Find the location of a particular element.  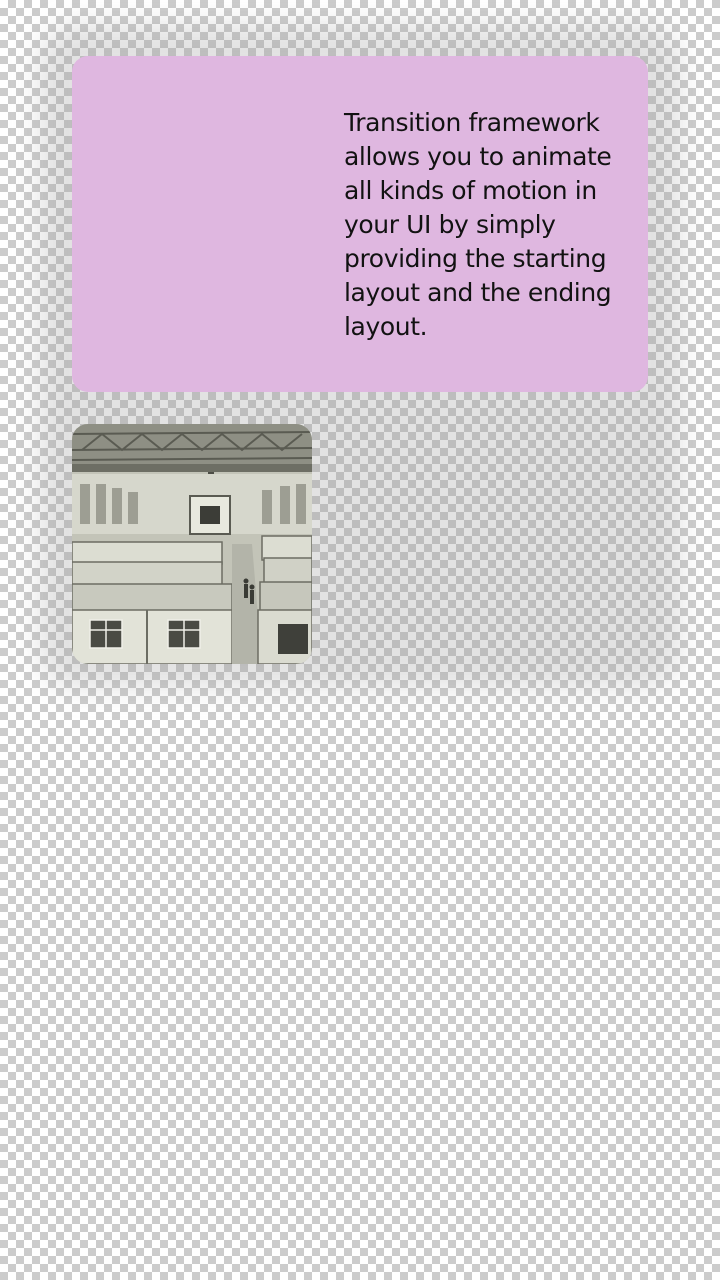

factory-photo-illustration is located at coordinates (192, 544).